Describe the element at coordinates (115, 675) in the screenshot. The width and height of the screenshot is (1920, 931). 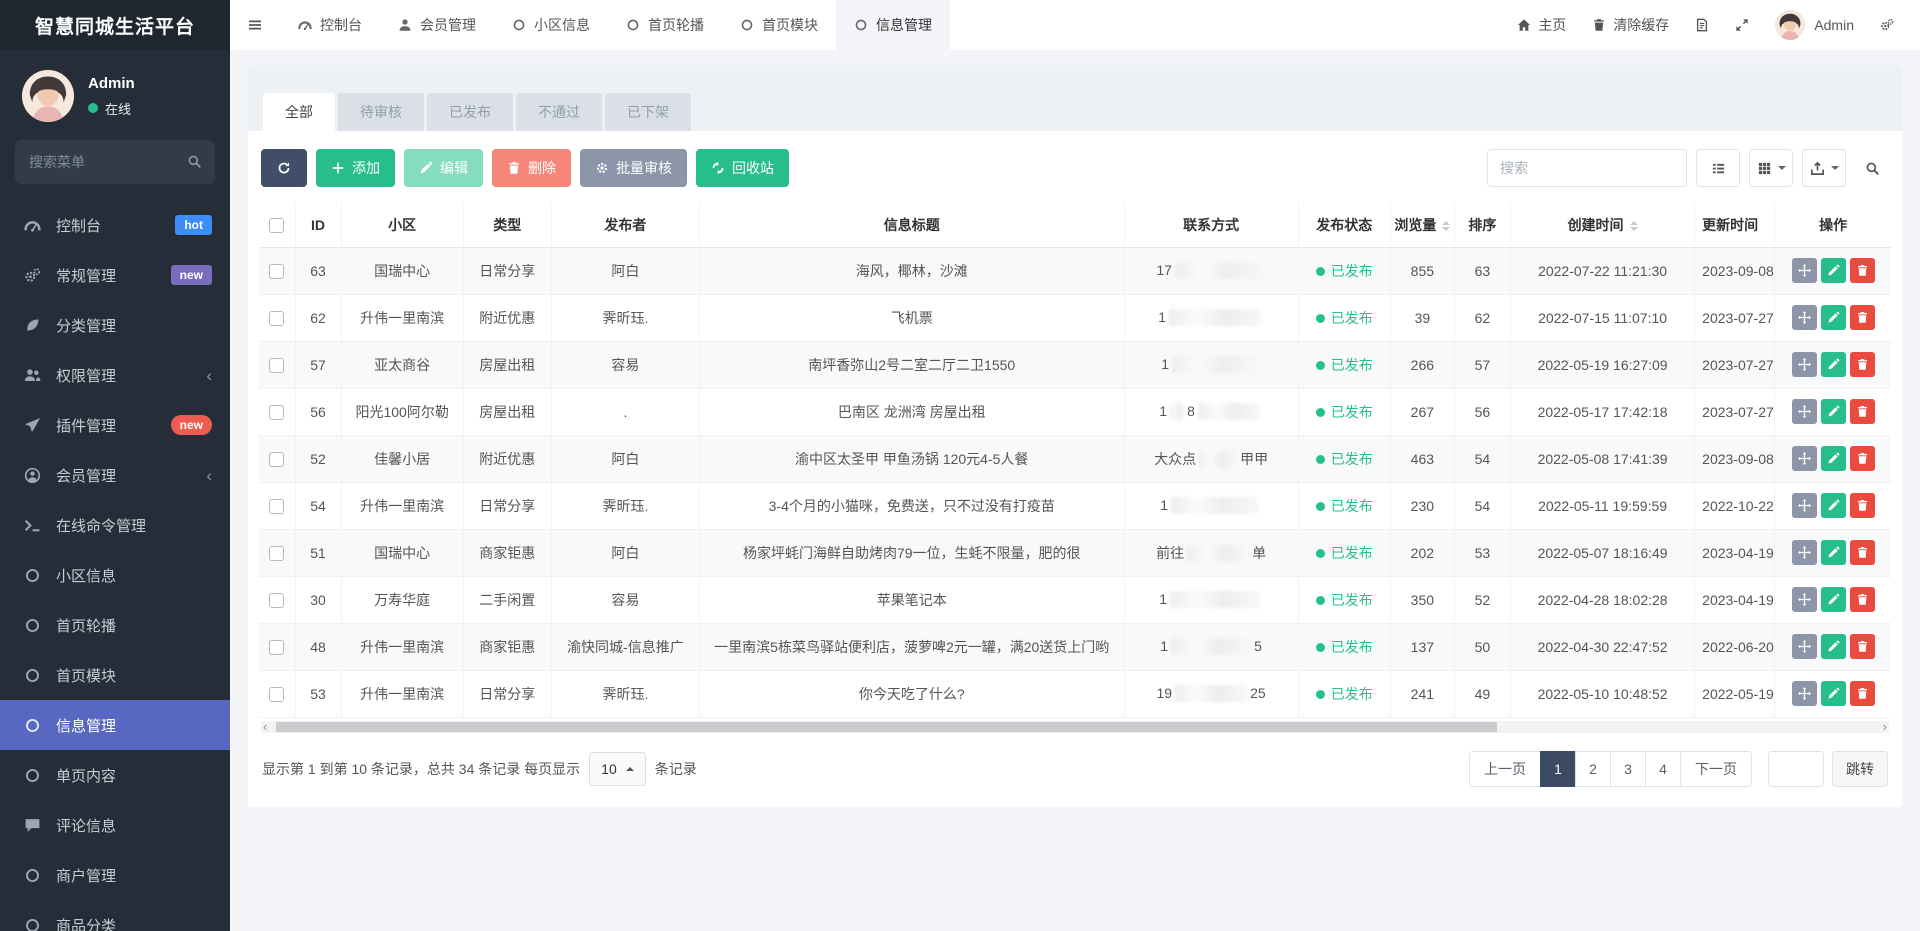
I see `sidebar-item-module: 首页模块` at that location.